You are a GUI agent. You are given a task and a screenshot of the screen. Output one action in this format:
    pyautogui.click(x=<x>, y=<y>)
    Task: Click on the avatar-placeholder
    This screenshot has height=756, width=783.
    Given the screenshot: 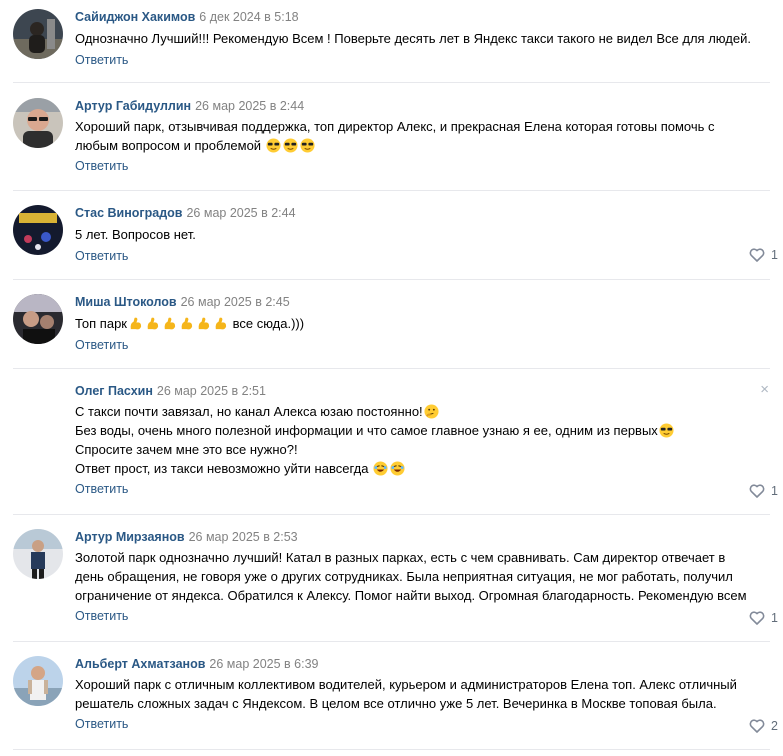 What is the action you would take?
    pyautogui.click(x=38, y=408)
    